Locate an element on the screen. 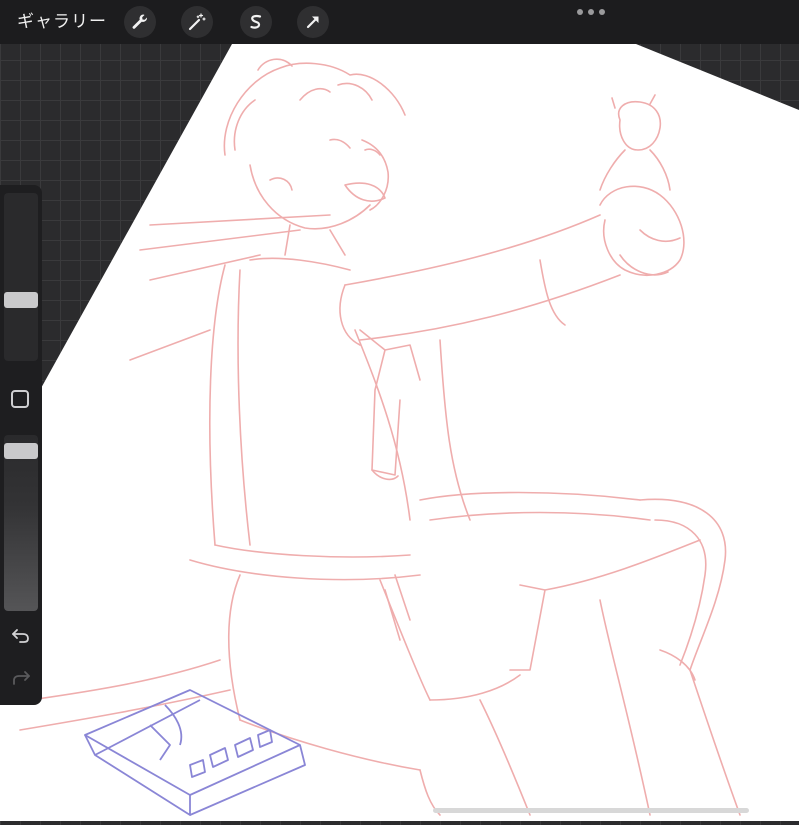  redo-button is located at coordinates (21, 677).